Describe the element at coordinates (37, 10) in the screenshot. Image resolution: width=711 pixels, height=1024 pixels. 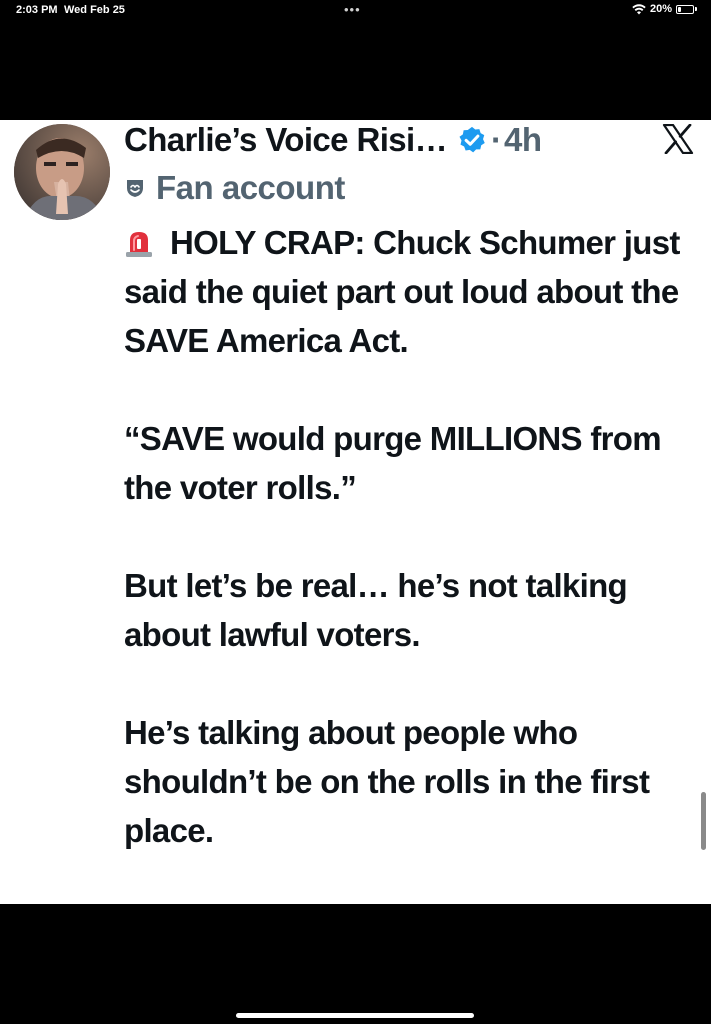
I see `status-time: 2:03 PM` at that location.